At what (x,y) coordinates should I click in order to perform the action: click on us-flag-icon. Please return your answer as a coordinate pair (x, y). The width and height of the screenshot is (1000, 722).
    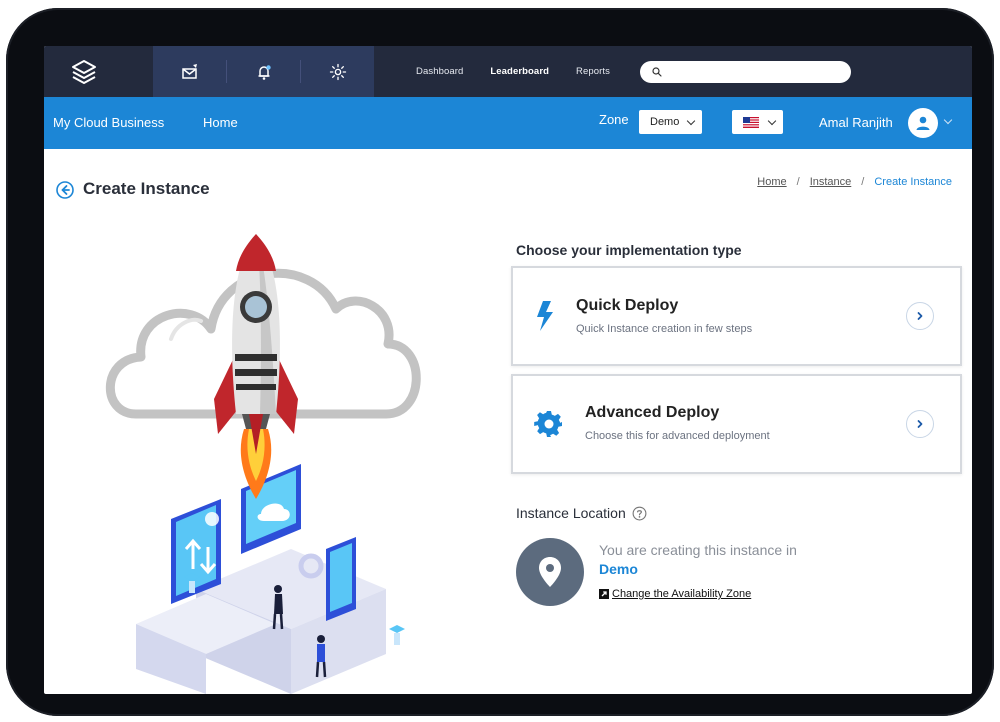
    Looking at the image, I should click on (751, 122).